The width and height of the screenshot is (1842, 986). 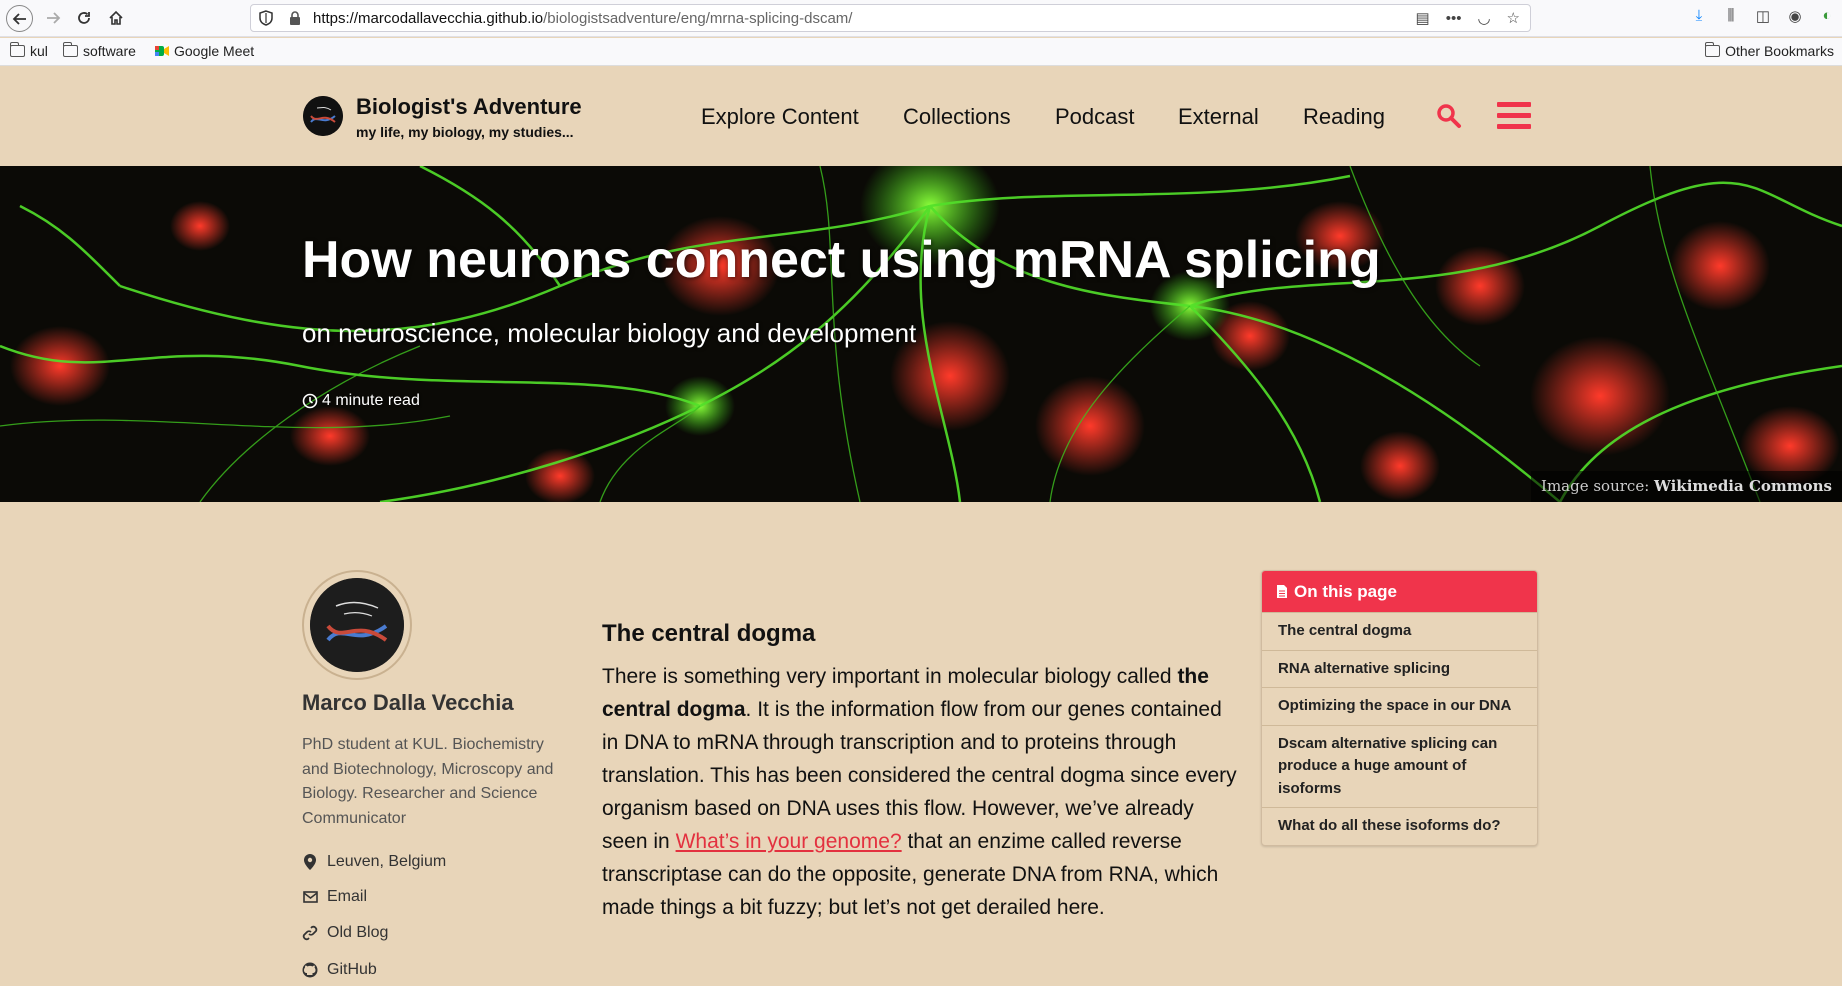 What do you see at coordinates (295, 18) in the screenshot?
I see `lock-icon` at bounding box center [295, 18].